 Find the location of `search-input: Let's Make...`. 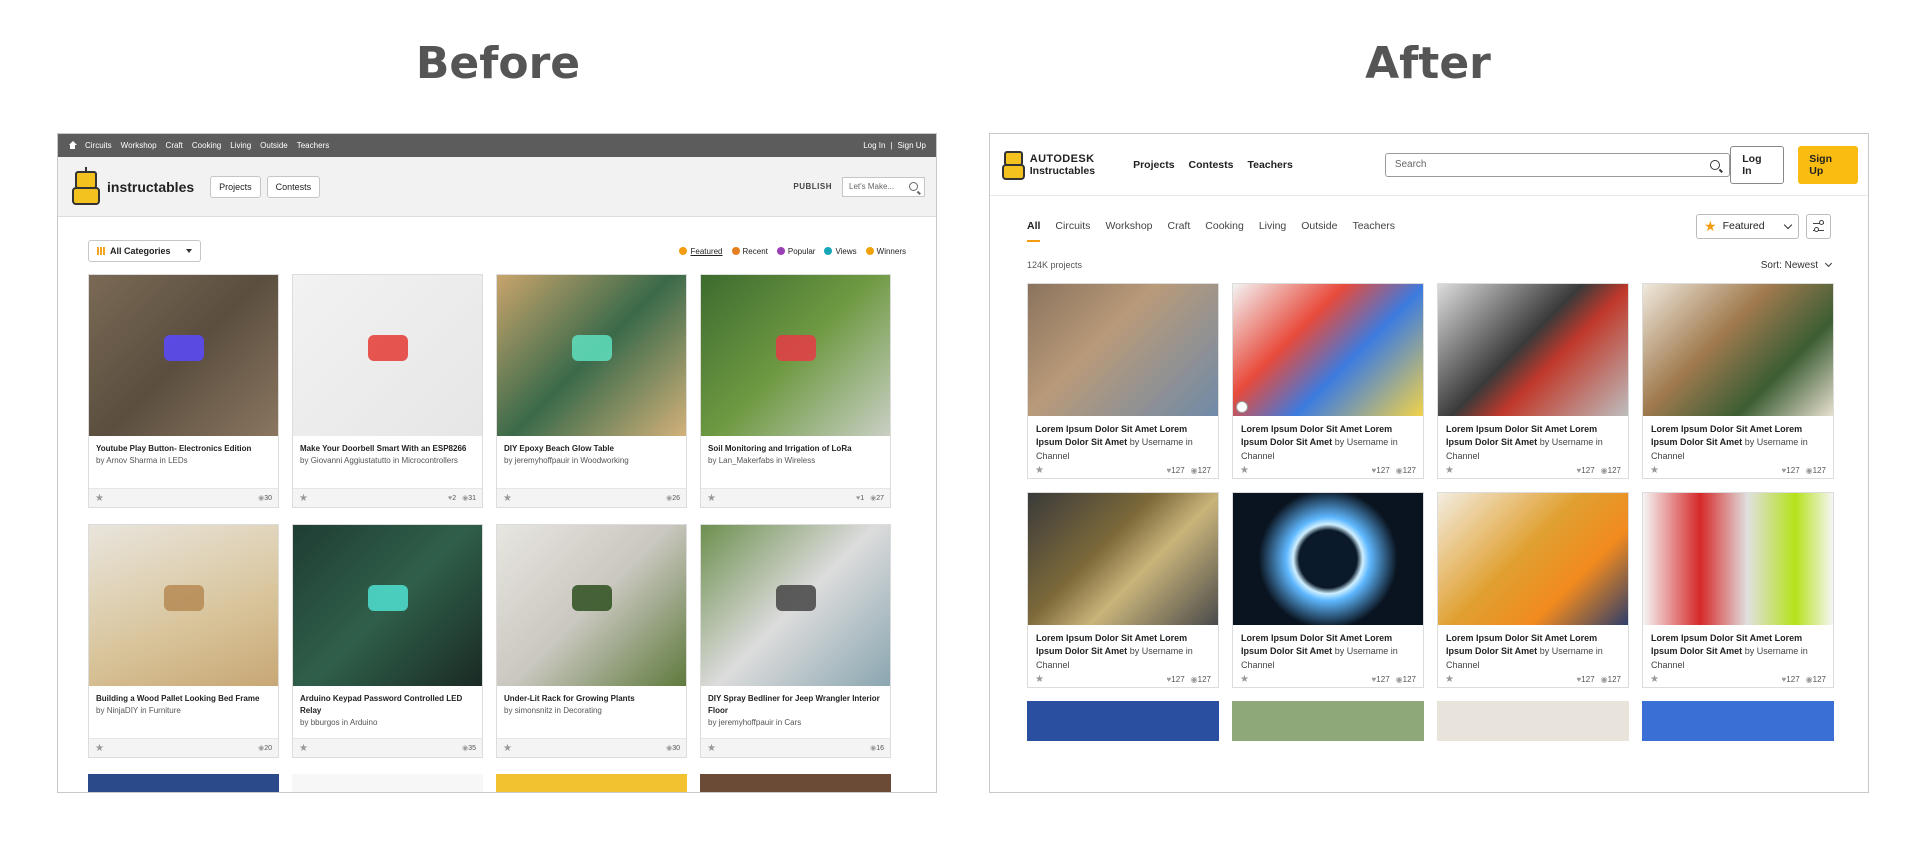

search-input: Let's Make... is located at coordinates (883, 186).